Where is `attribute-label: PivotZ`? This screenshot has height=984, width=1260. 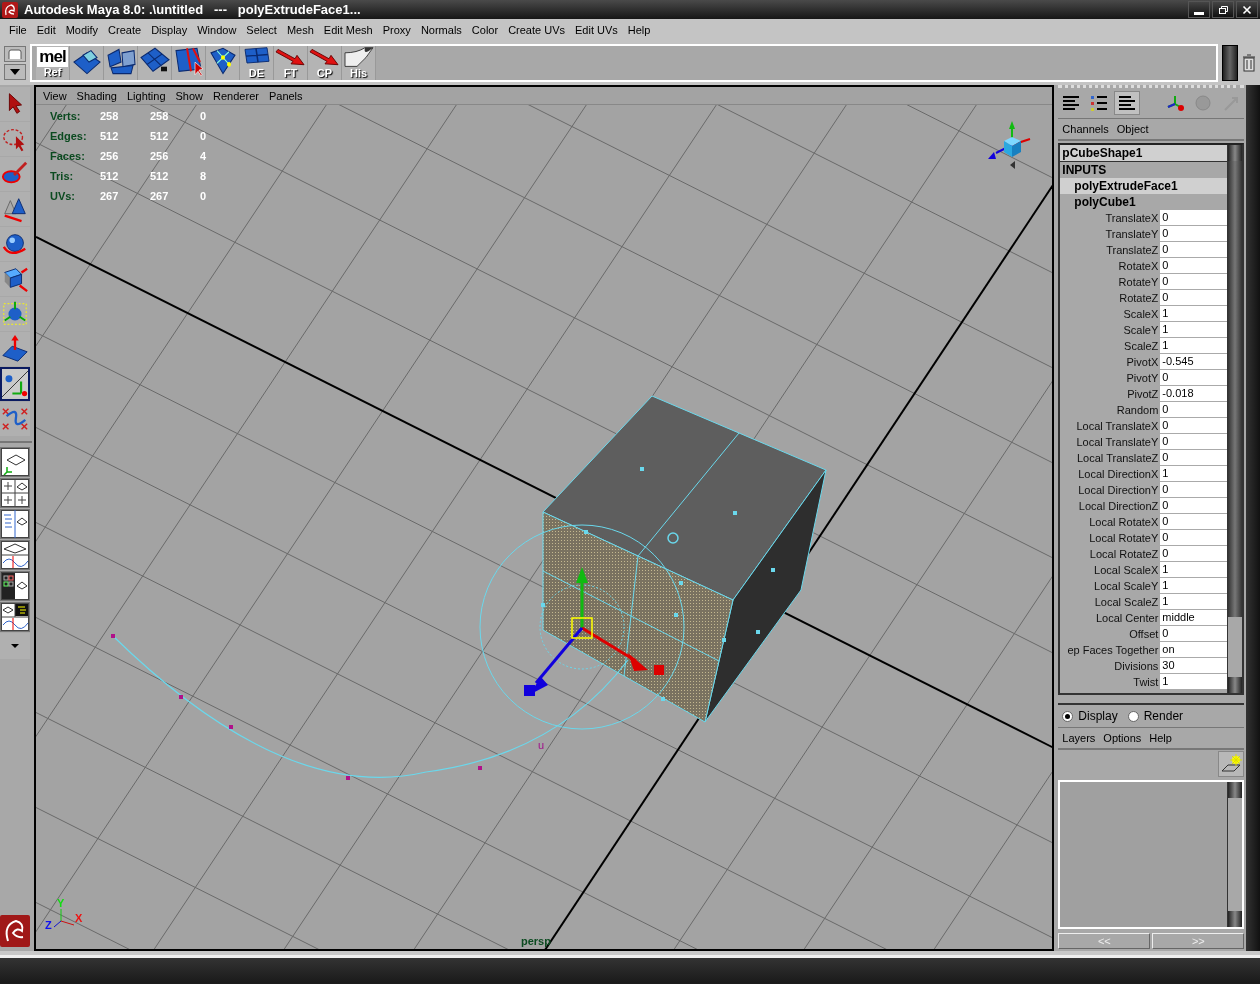 attribute-label: PivotZ is located at coordinates (1143, 394).